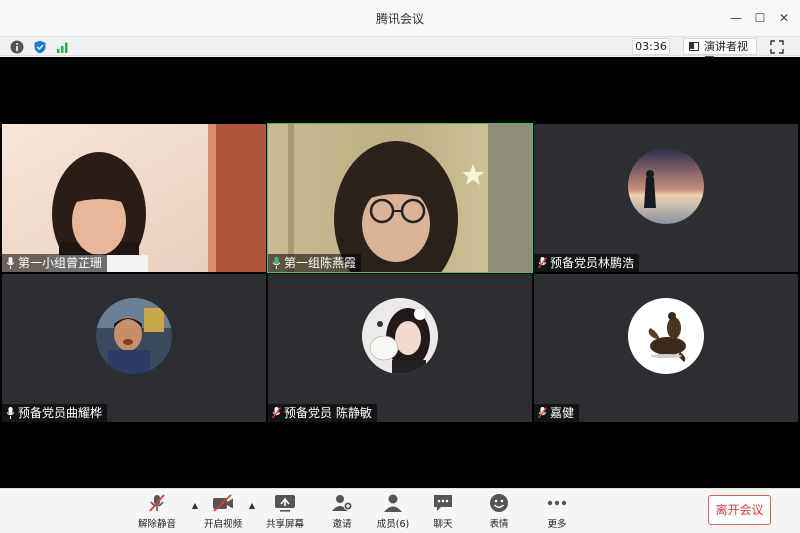 The image size is (800, 533). What do you see at coordinates (443, 503) in the screenshot?
I see `chat-icon` at bounding box center [443, 503].